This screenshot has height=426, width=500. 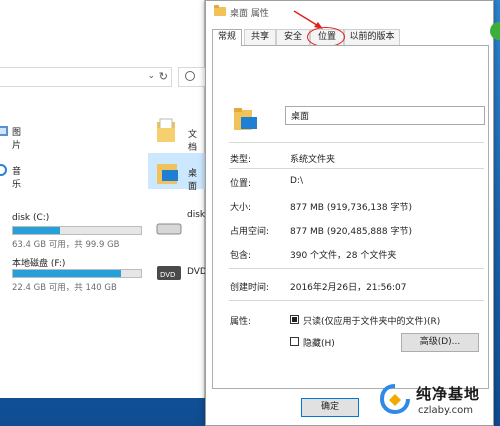 I want to click on contains-value: 390 个文件，28 个文件夹, so click(x=343, y=256).